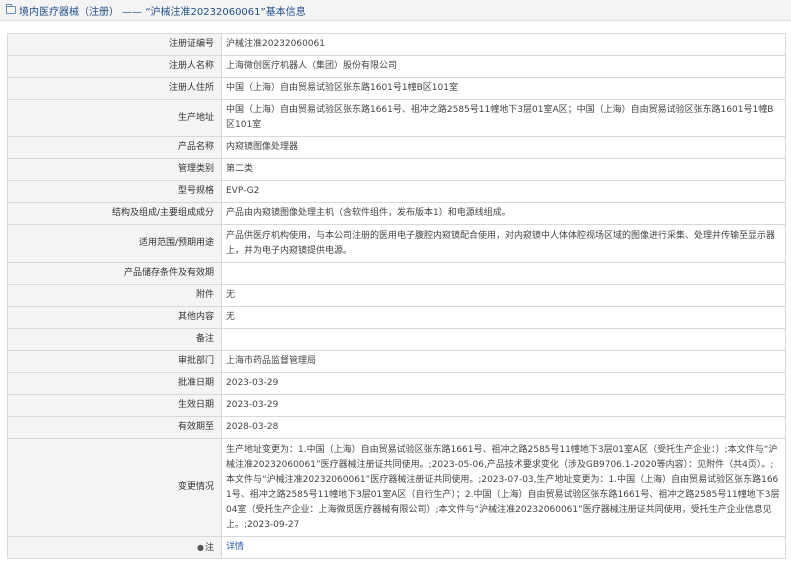 This screenshot has width=791, height=577. I want to click on table-row: 注册证编号 沪械注准20232060061, so click(396, 44).